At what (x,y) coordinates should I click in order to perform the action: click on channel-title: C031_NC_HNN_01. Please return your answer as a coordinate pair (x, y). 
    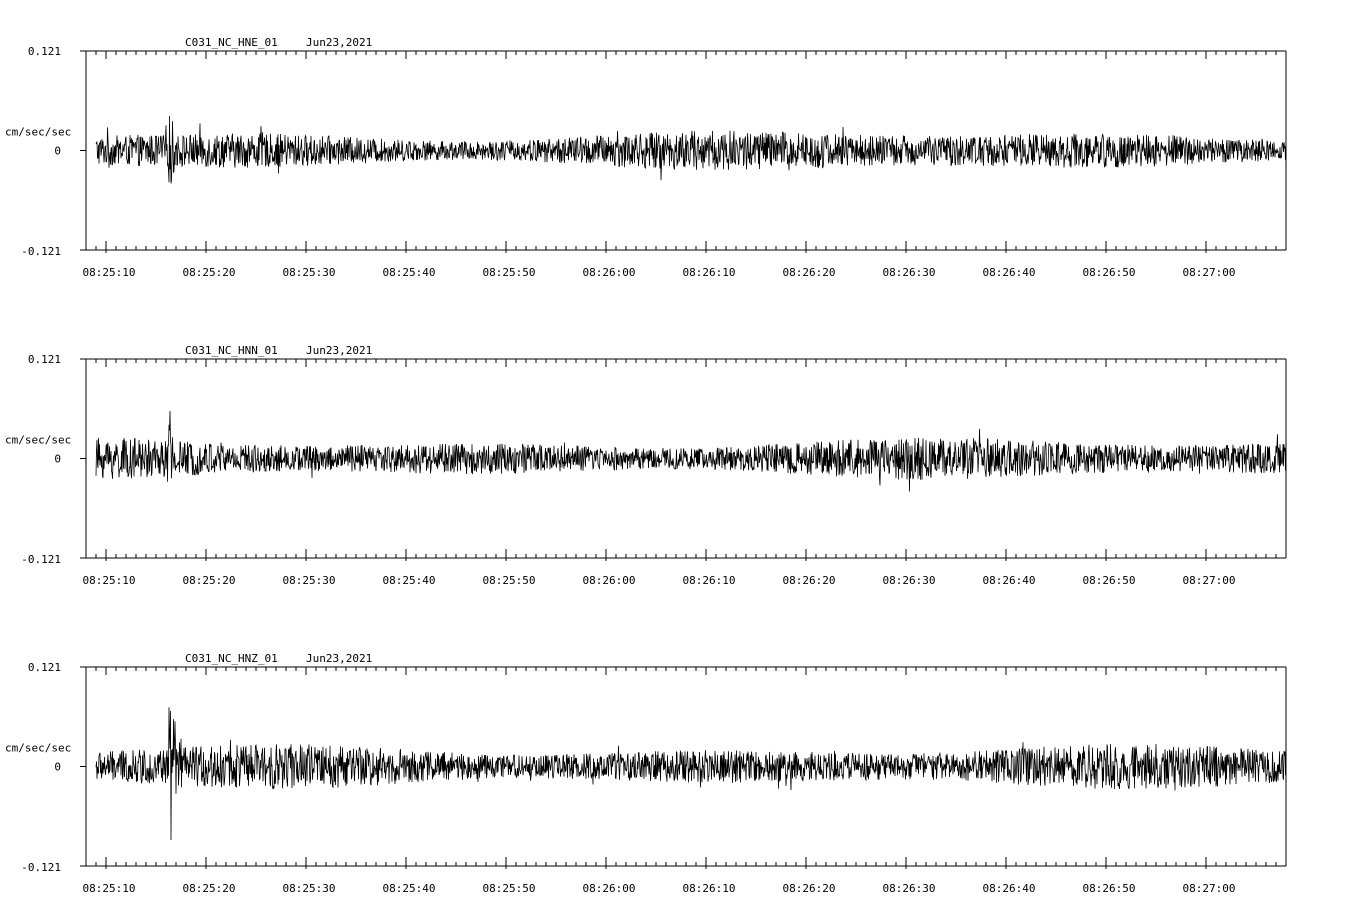
    Looking at the image, I should click on (231, 350).